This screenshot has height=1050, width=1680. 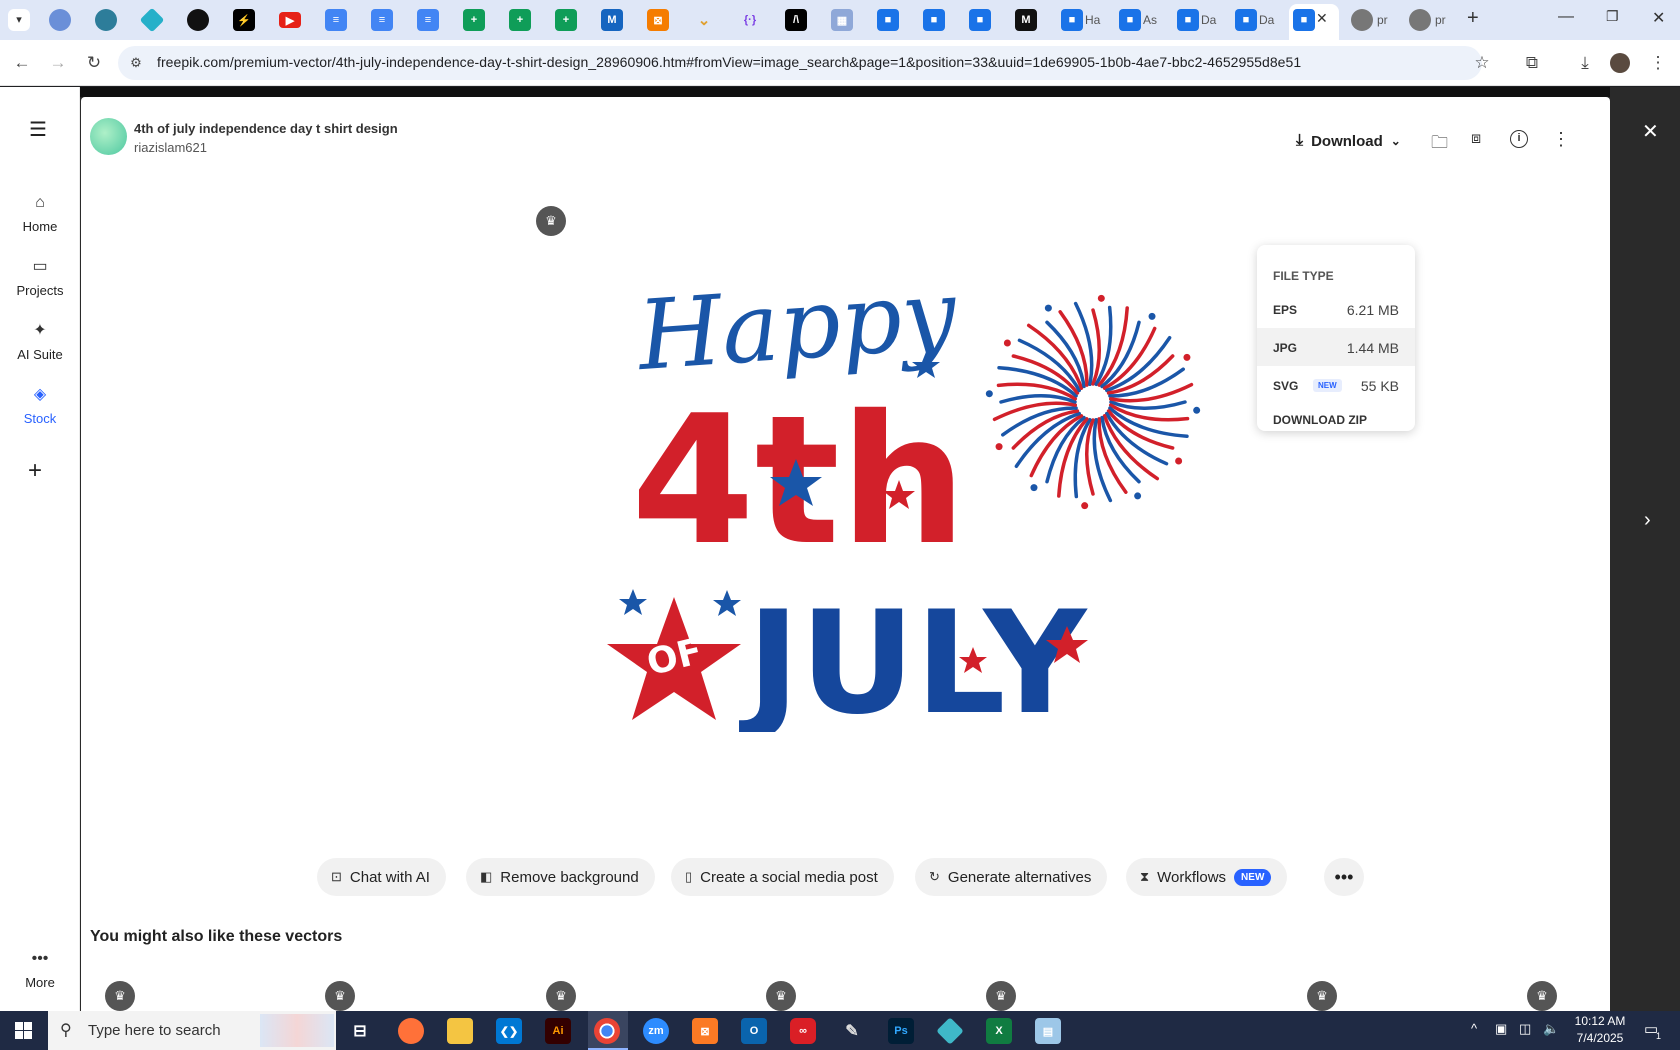 I want to click on create-social-post-button: ▯ Create a social media post, so click(x=782, y=877).